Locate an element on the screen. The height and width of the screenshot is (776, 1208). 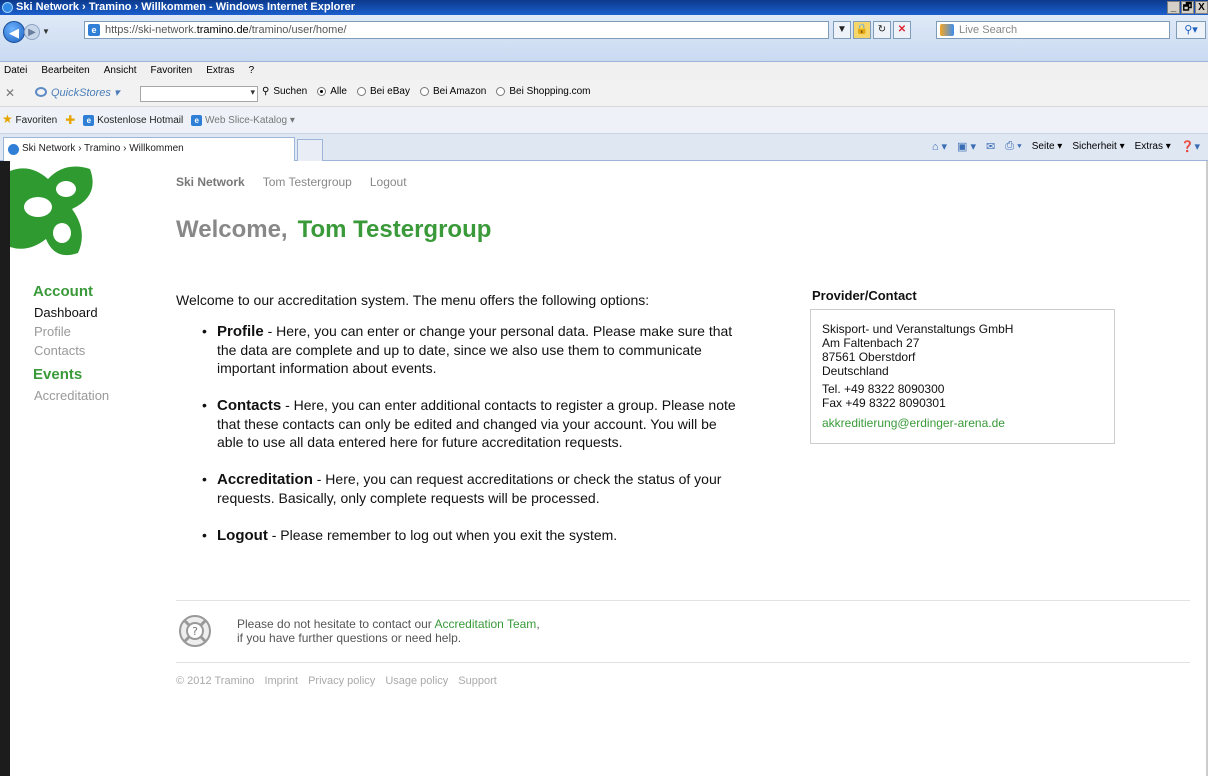
lifebuoy-help-icon: ? is located at coordinates (195, 631).